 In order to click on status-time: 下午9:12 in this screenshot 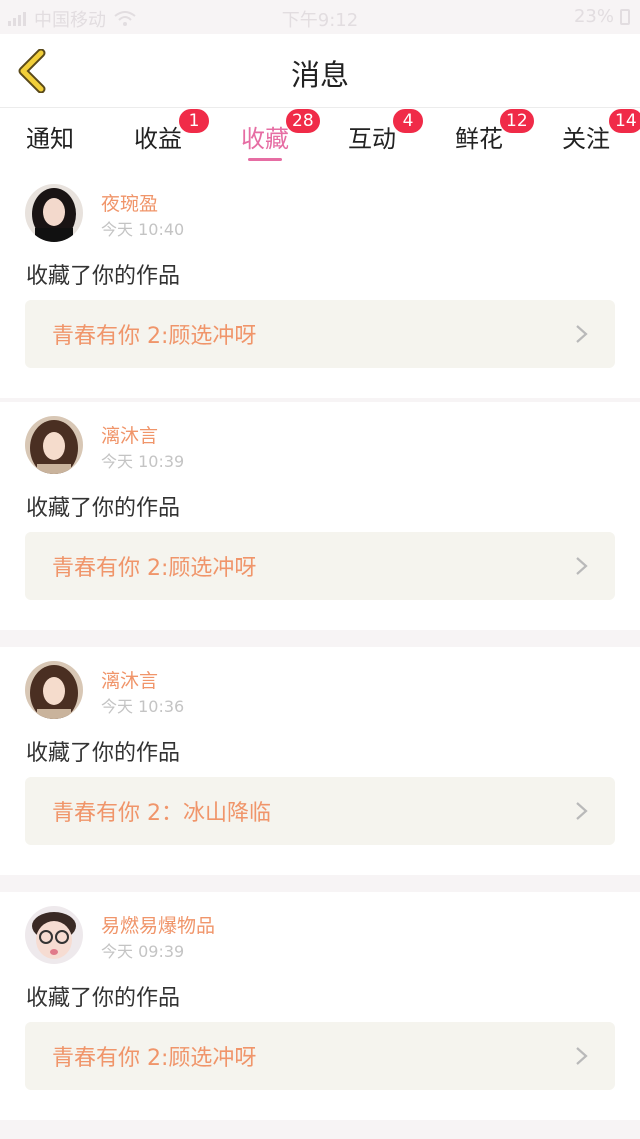, I will do `click(320, 20)`.